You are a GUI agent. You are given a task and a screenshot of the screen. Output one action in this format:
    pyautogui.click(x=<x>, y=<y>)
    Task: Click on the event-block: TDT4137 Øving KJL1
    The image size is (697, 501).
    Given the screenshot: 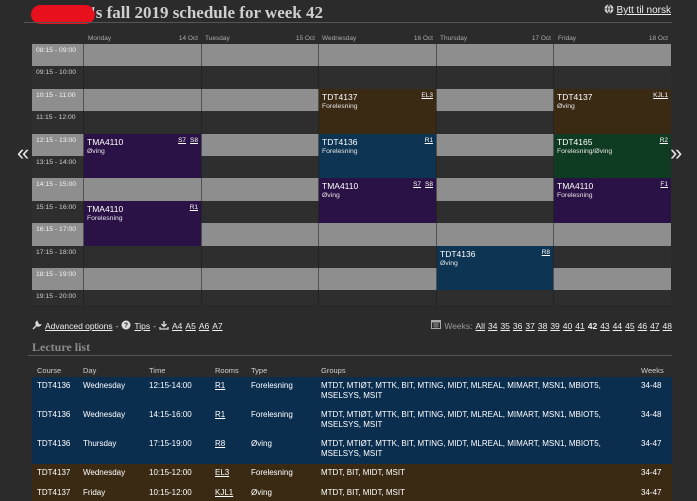 What is the action you would take?
    pyautogui.click(x=612, y=111)
    